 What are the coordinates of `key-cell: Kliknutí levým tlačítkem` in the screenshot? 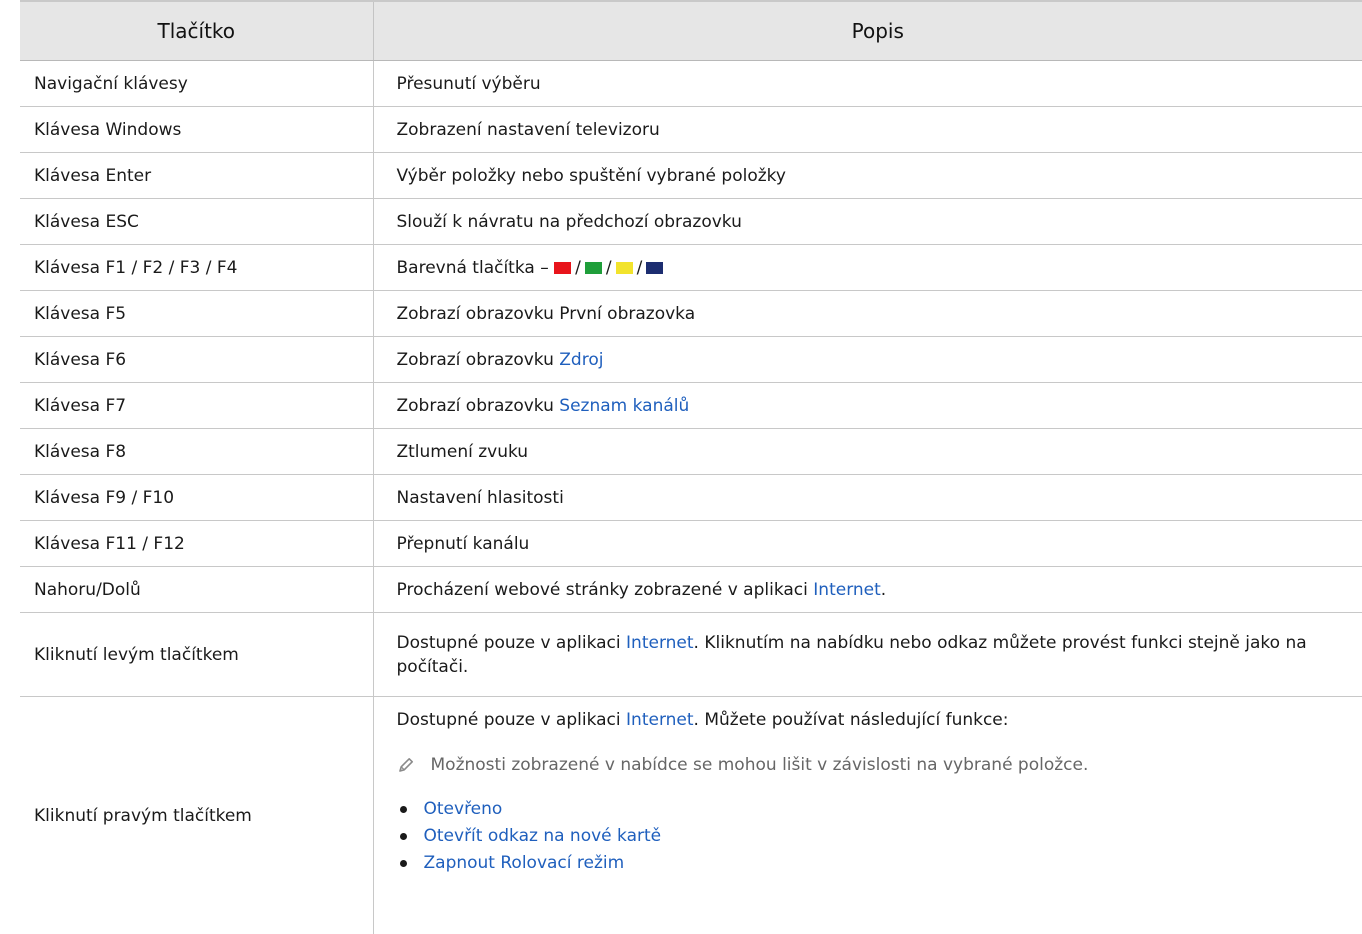 It's located at (196, 655).